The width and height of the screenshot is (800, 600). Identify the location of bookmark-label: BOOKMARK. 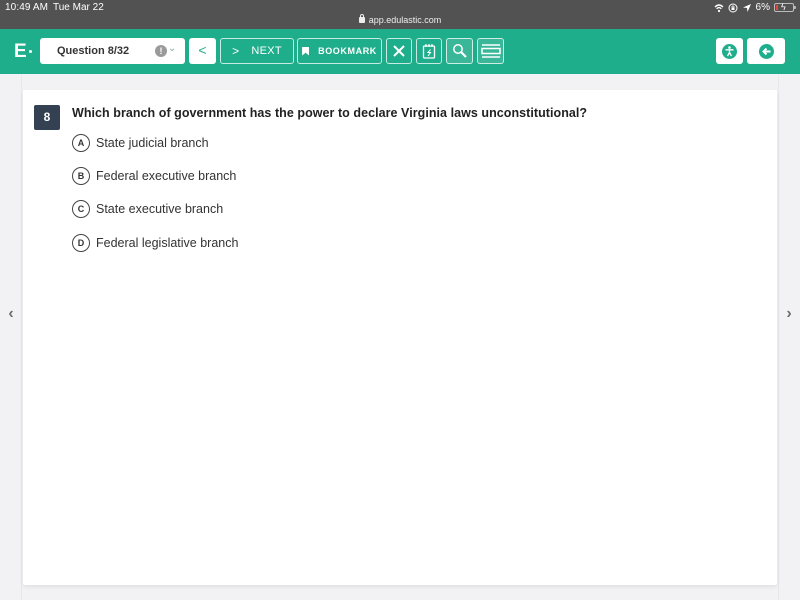
(347, 51).